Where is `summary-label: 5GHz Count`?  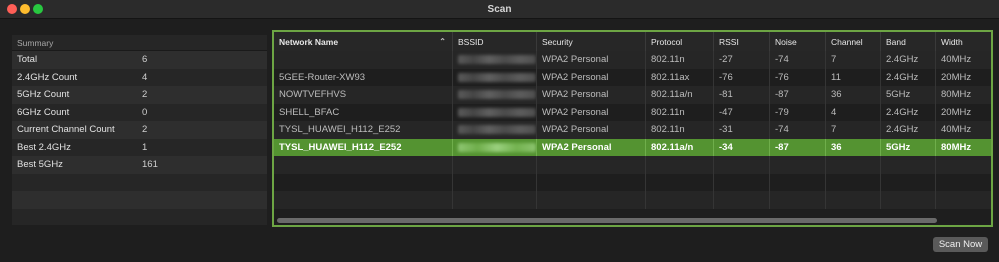 summary-label: 5GHz Count is located at coordinates (43, 94).